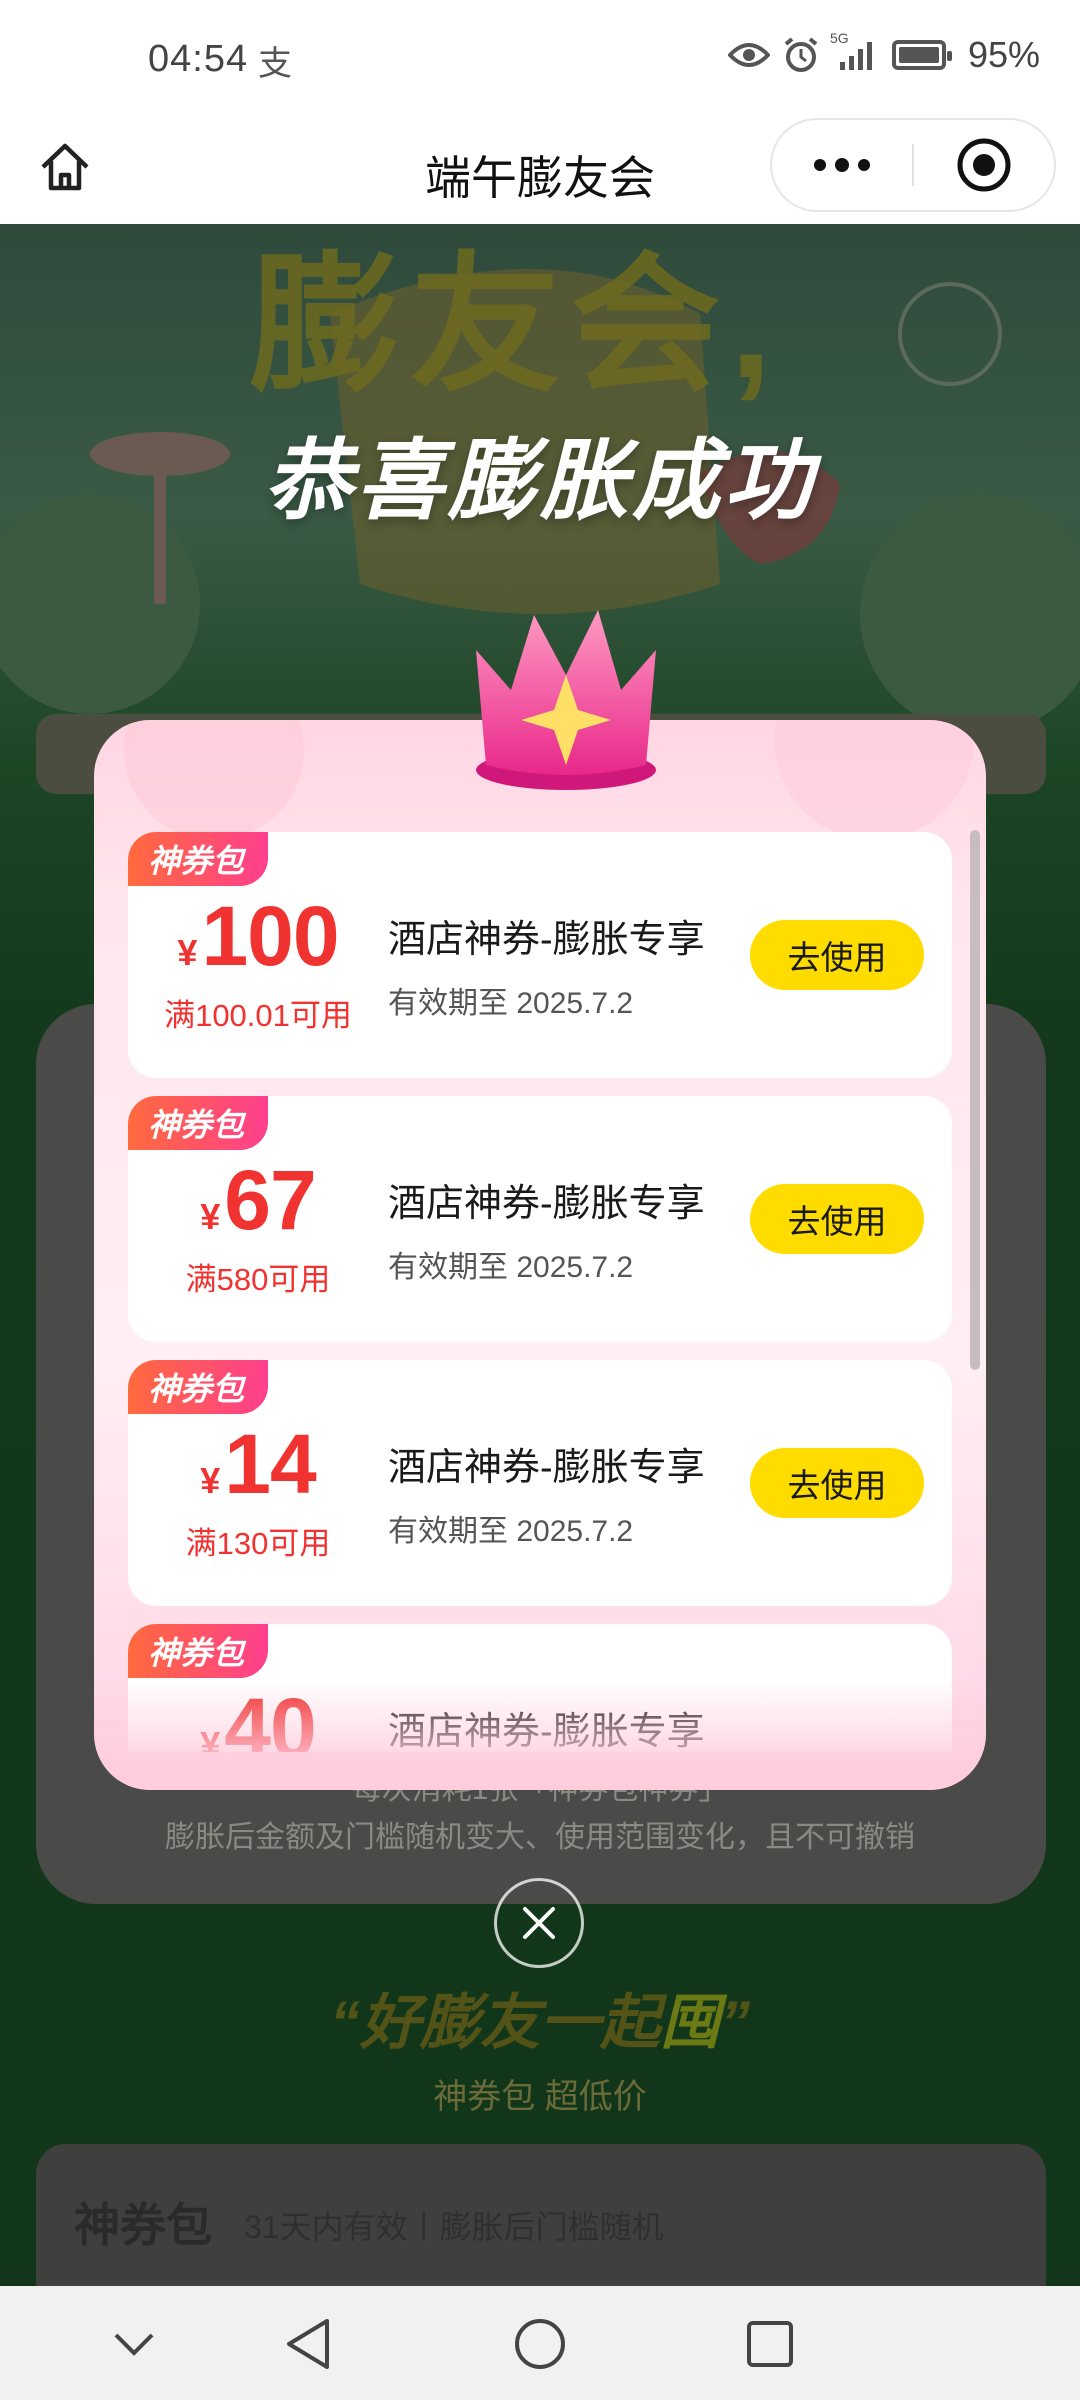  I want to click on nav-home-button, so click(540, 2344).